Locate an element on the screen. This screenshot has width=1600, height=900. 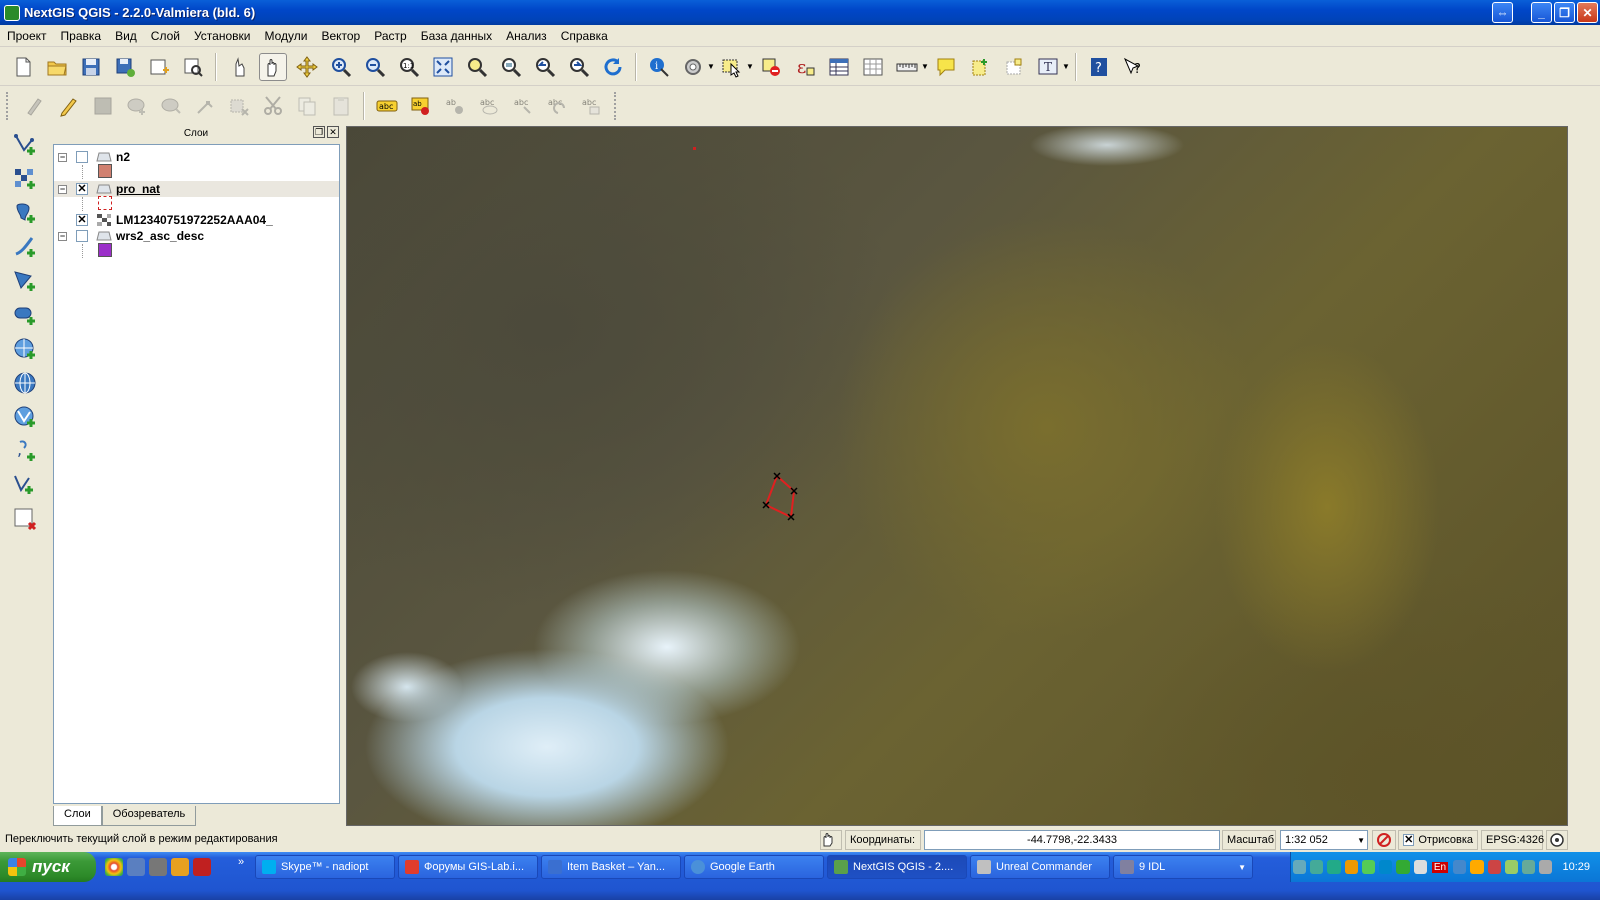
composer-manager-icon is located at coordinates (193, 67).